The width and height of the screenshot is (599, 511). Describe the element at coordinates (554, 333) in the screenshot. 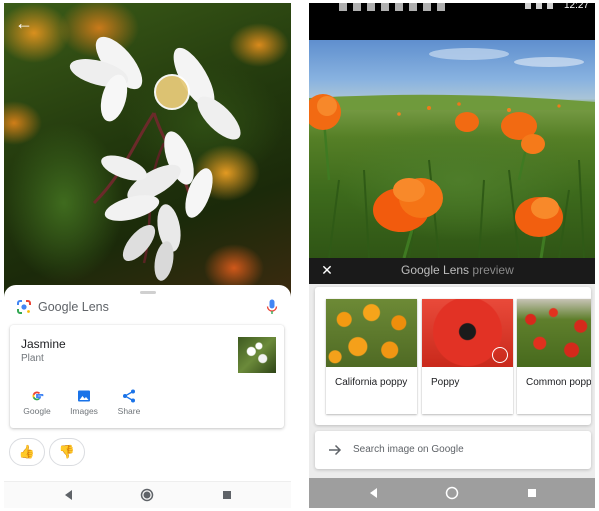

I see `common-poppy-image` at that location.